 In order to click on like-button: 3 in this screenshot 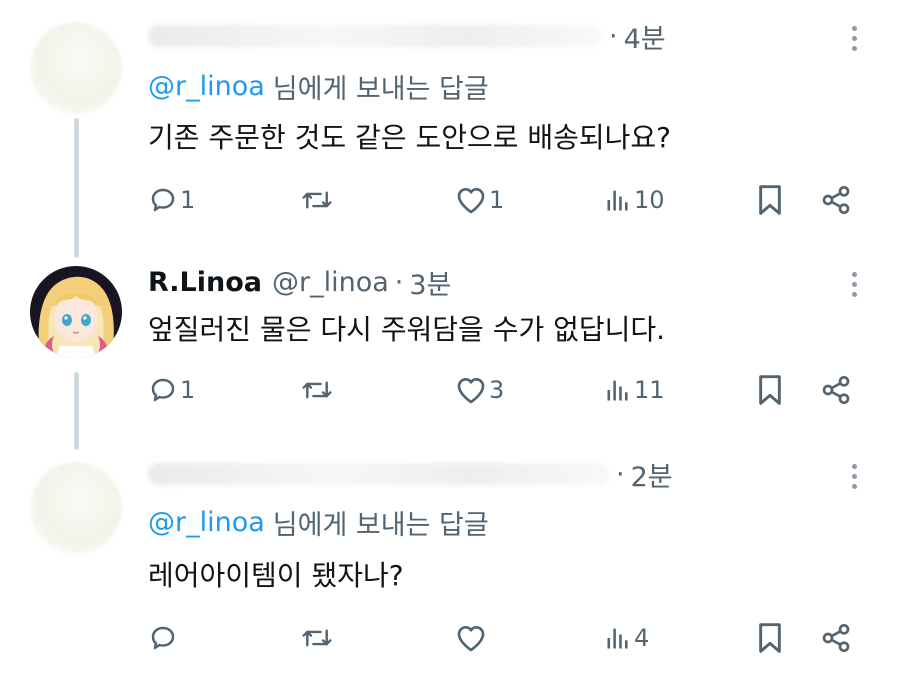, I will do `click(479, 390)`.